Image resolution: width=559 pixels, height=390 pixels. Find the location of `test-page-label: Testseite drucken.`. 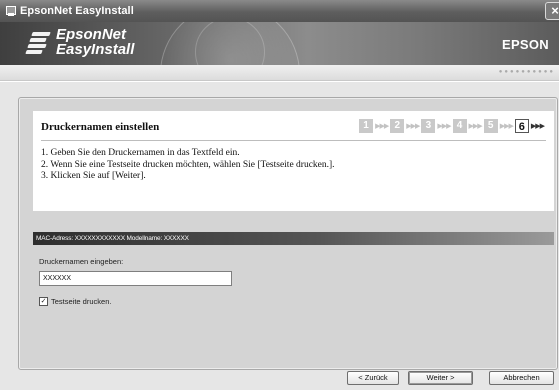

test-page-label: Testseite drucken. is located at coordinates (81, 301).